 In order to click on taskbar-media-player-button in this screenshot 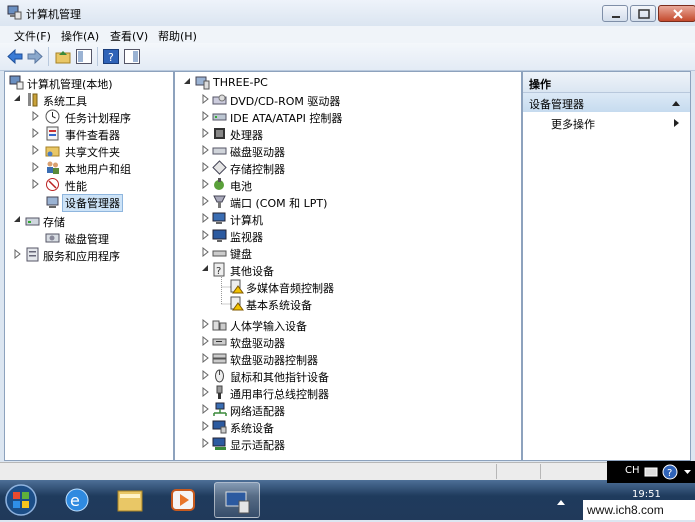, I will do `click(183, 500)`.